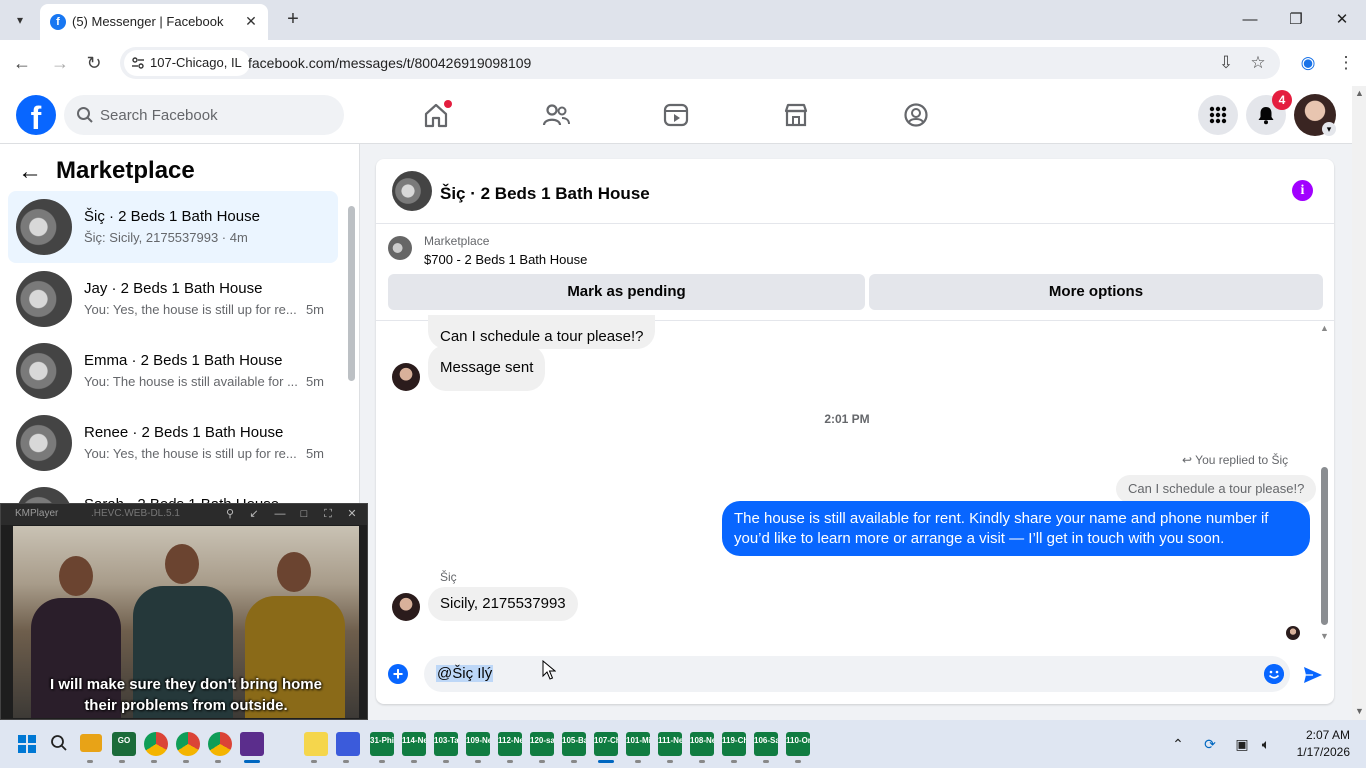  I want to click on add-attachment-icon: +, so click(398, 674).